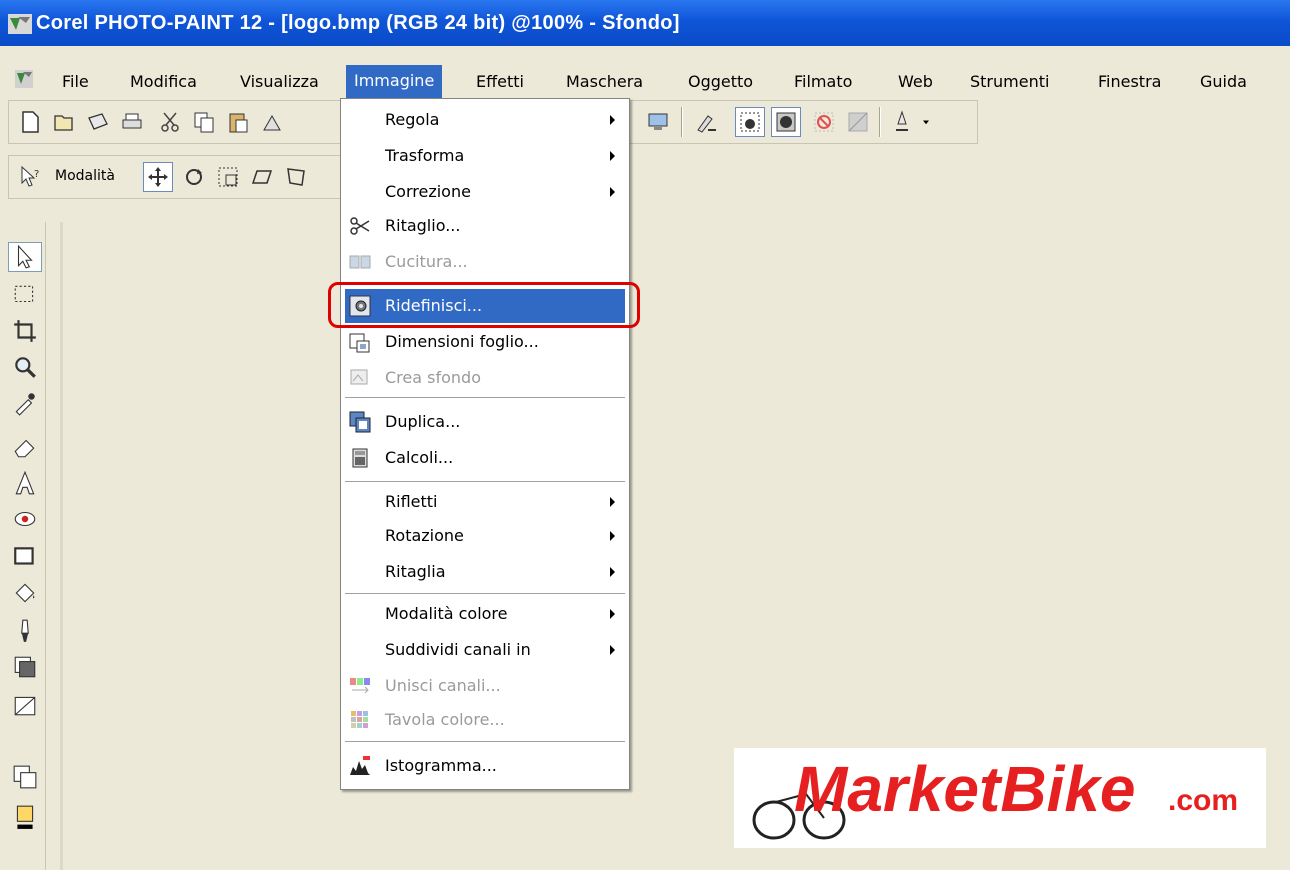 The width and height of the screenshot is (1290, 870). I want to click on new-file-icon, so click(30, 122).